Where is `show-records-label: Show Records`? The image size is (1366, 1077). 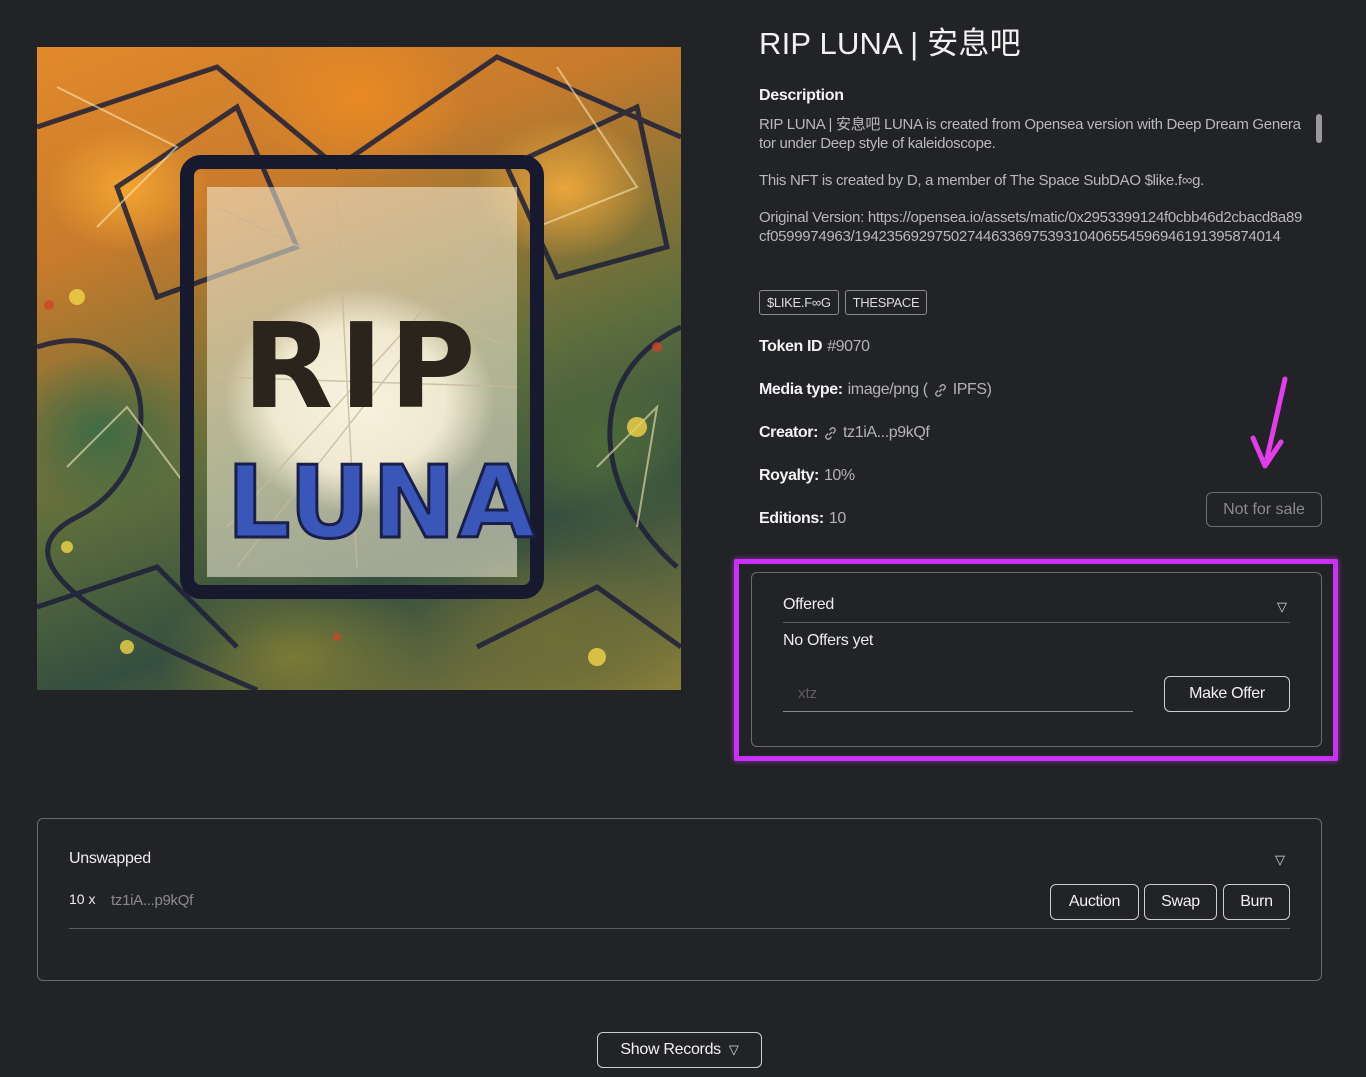
show-records-label: Show Records is located at coordinates (670, 1049).